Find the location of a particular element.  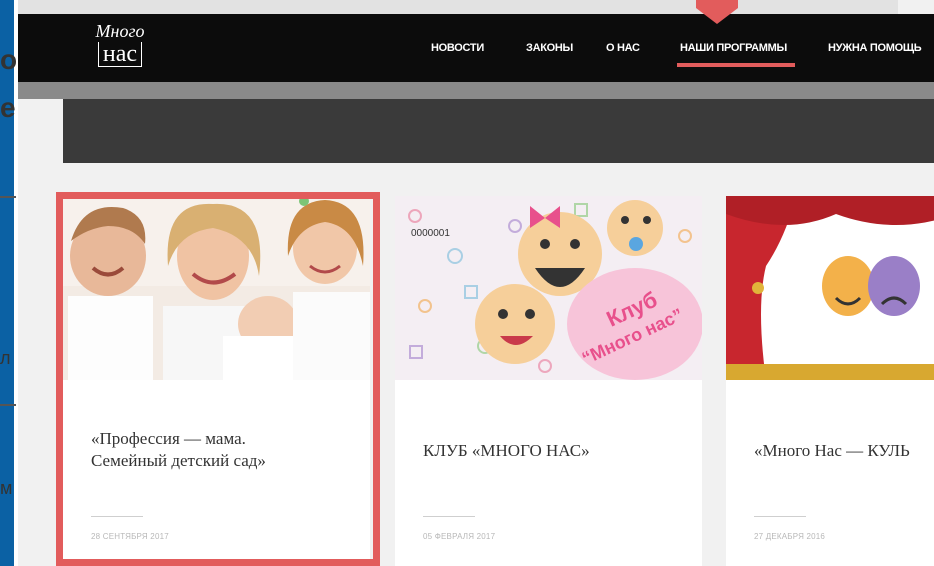

program-card: «Много Нас — КУЛЬ 27 ДЕКАБРЯ 2016 is located at coordinates (830, 381).